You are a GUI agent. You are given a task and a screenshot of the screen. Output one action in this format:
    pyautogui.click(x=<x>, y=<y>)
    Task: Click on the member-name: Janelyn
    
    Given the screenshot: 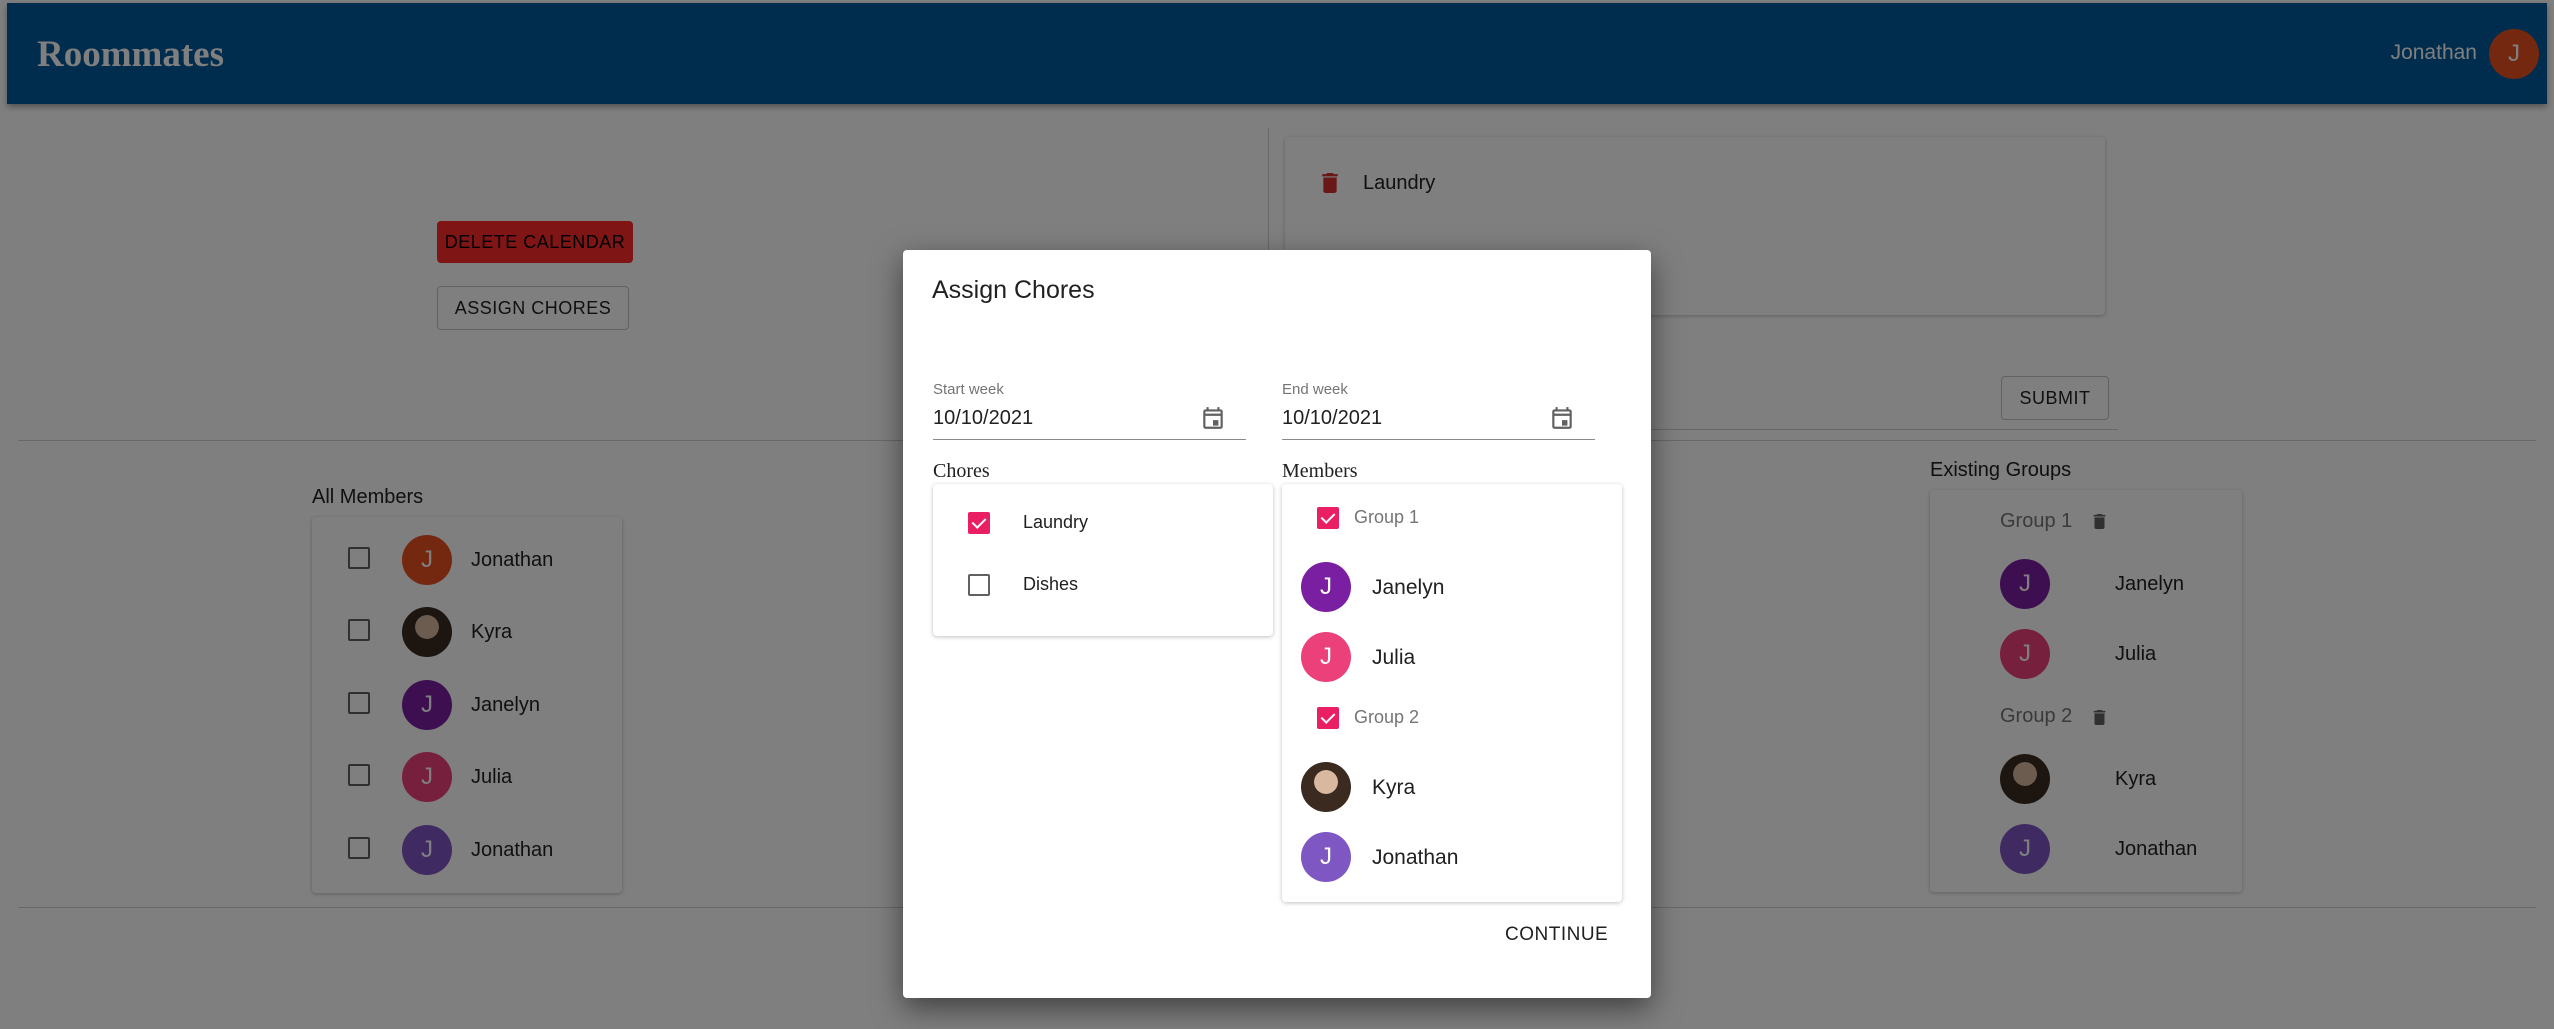 What is the action you would take?
    pyautogui.click(x=1408, y=587)
    